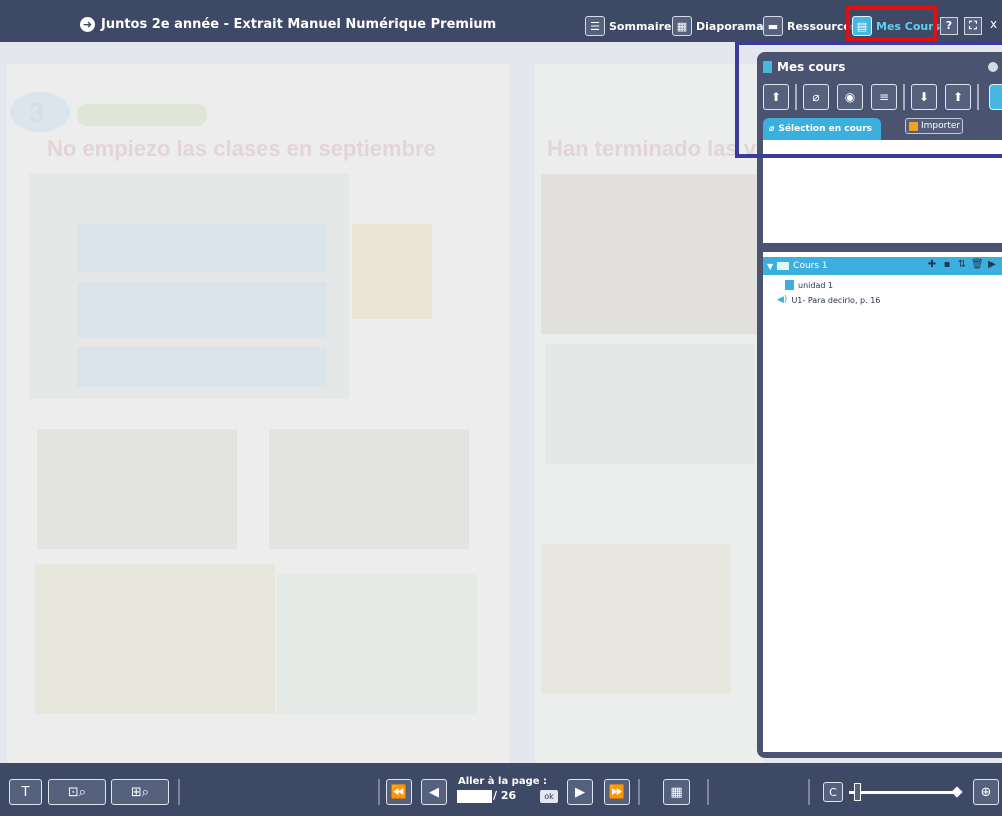  What do you see at coordinates (783, 266) in the screenshot?
I see `folder-icon` at bounding box center [783, 266].